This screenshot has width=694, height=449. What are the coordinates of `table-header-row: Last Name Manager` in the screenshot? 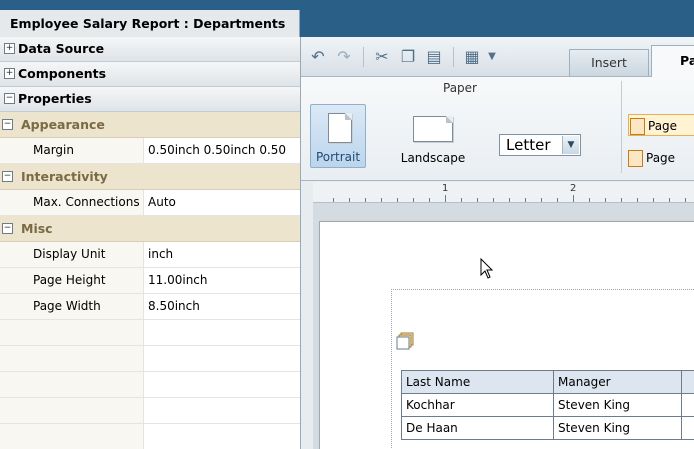 It's located at (547, 382).